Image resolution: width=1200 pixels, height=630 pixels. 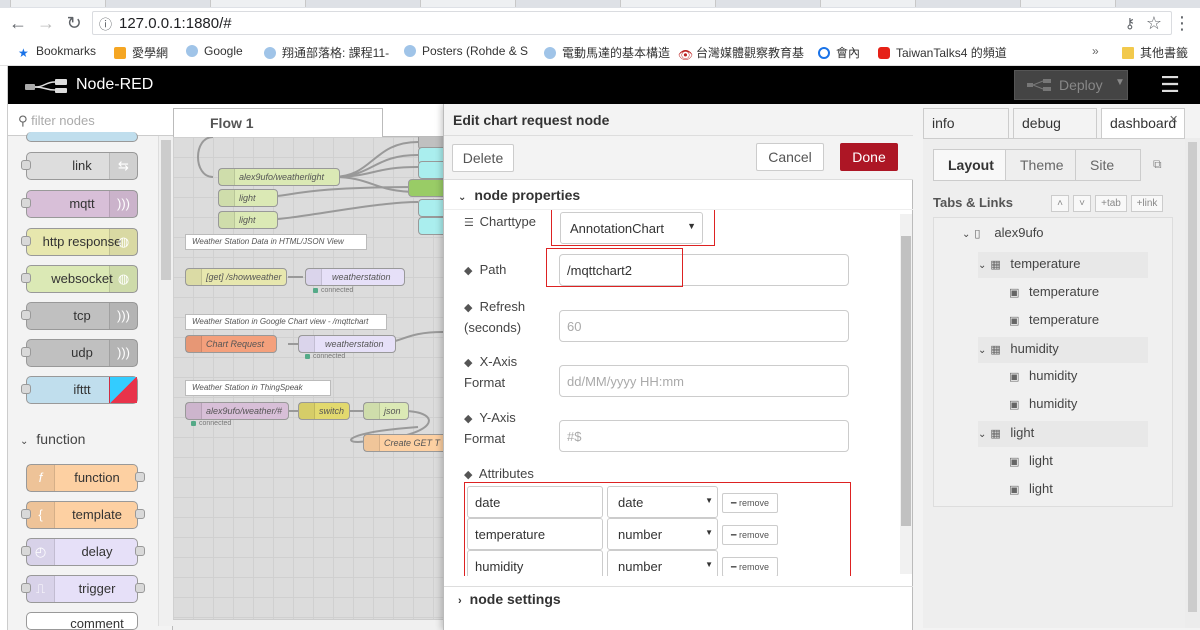 I want to click on other-bookmarks: 其他書籤, so click(x=1155, y=52).